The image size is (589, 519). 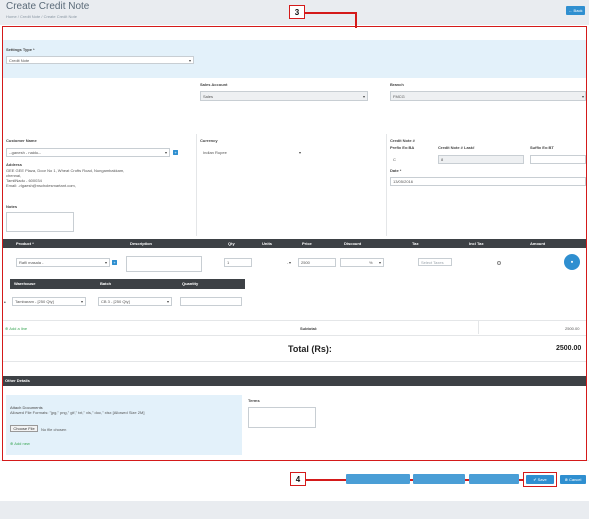 What do you see at coordinates (298, 479) in the screenshot?
I see `annotation-callout-4: 4` at bounding box center [298, 479].